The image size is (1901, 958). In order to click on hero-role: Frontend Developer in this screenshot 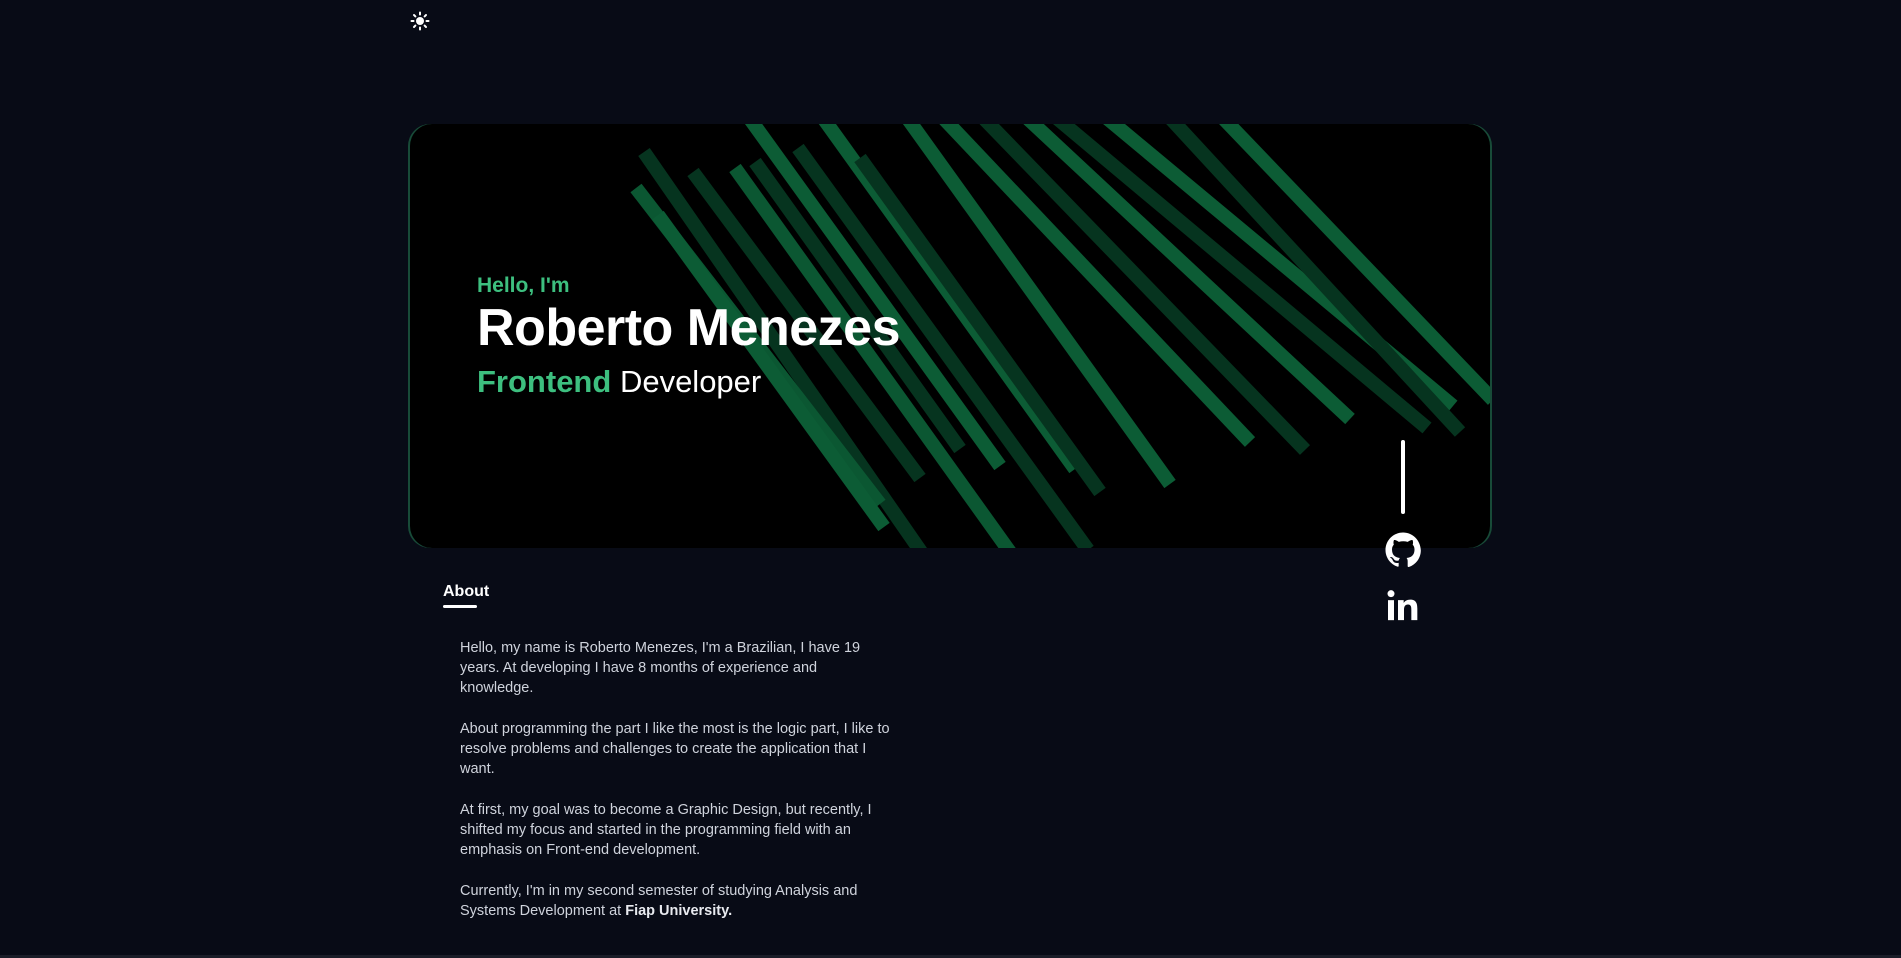, I will do `click(688, 382)`.